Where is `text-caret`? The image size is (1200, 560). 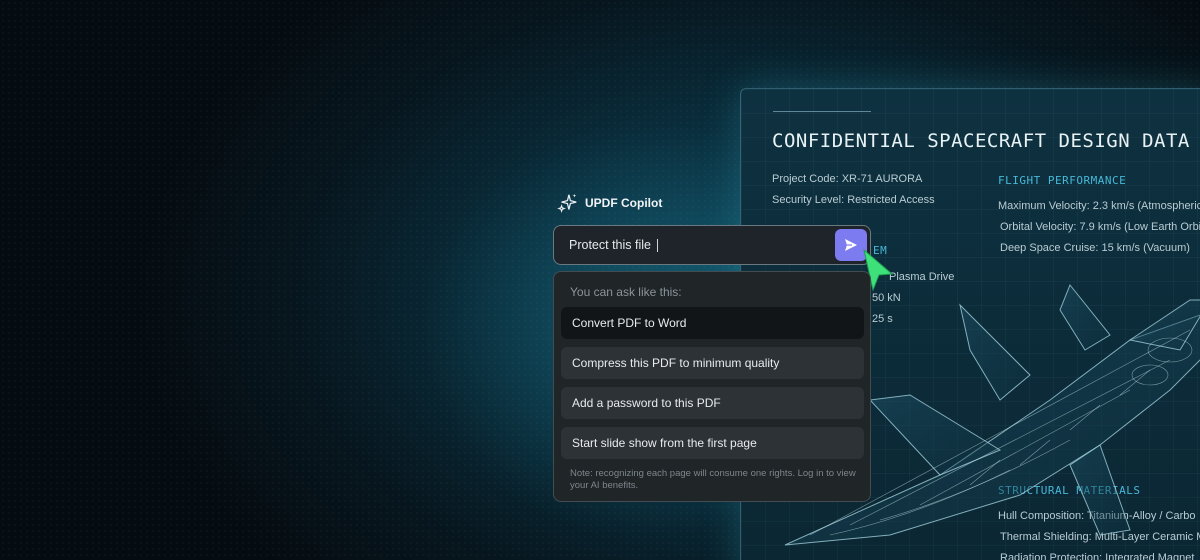
text-caret is located at coordinates (657, 245).